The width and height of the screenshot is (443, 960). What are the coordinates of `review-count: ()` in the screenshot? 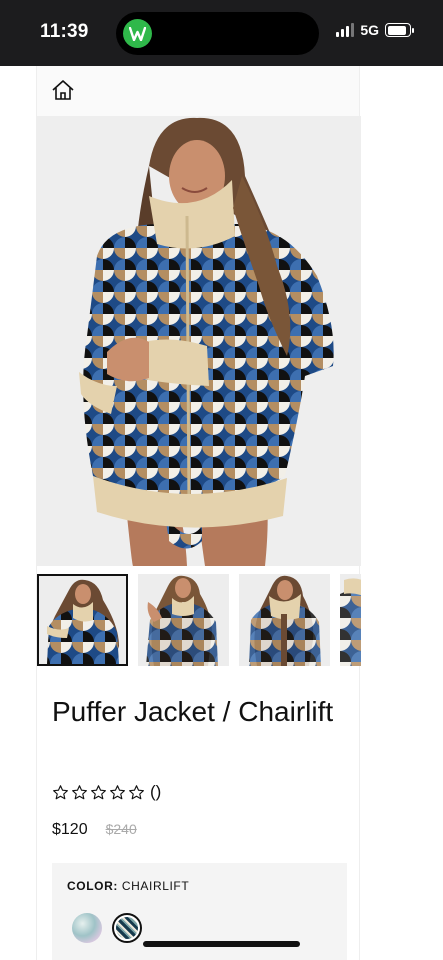 It's located at (155, 792).